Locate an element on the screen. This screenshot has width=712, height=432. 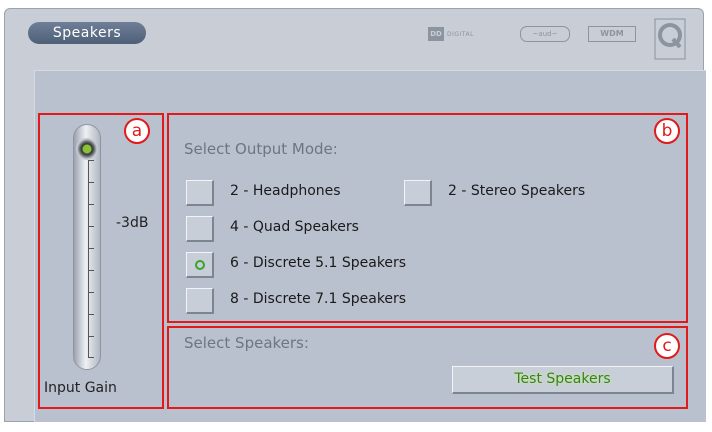
input-gain-scale is located at coordinates (93, 259).